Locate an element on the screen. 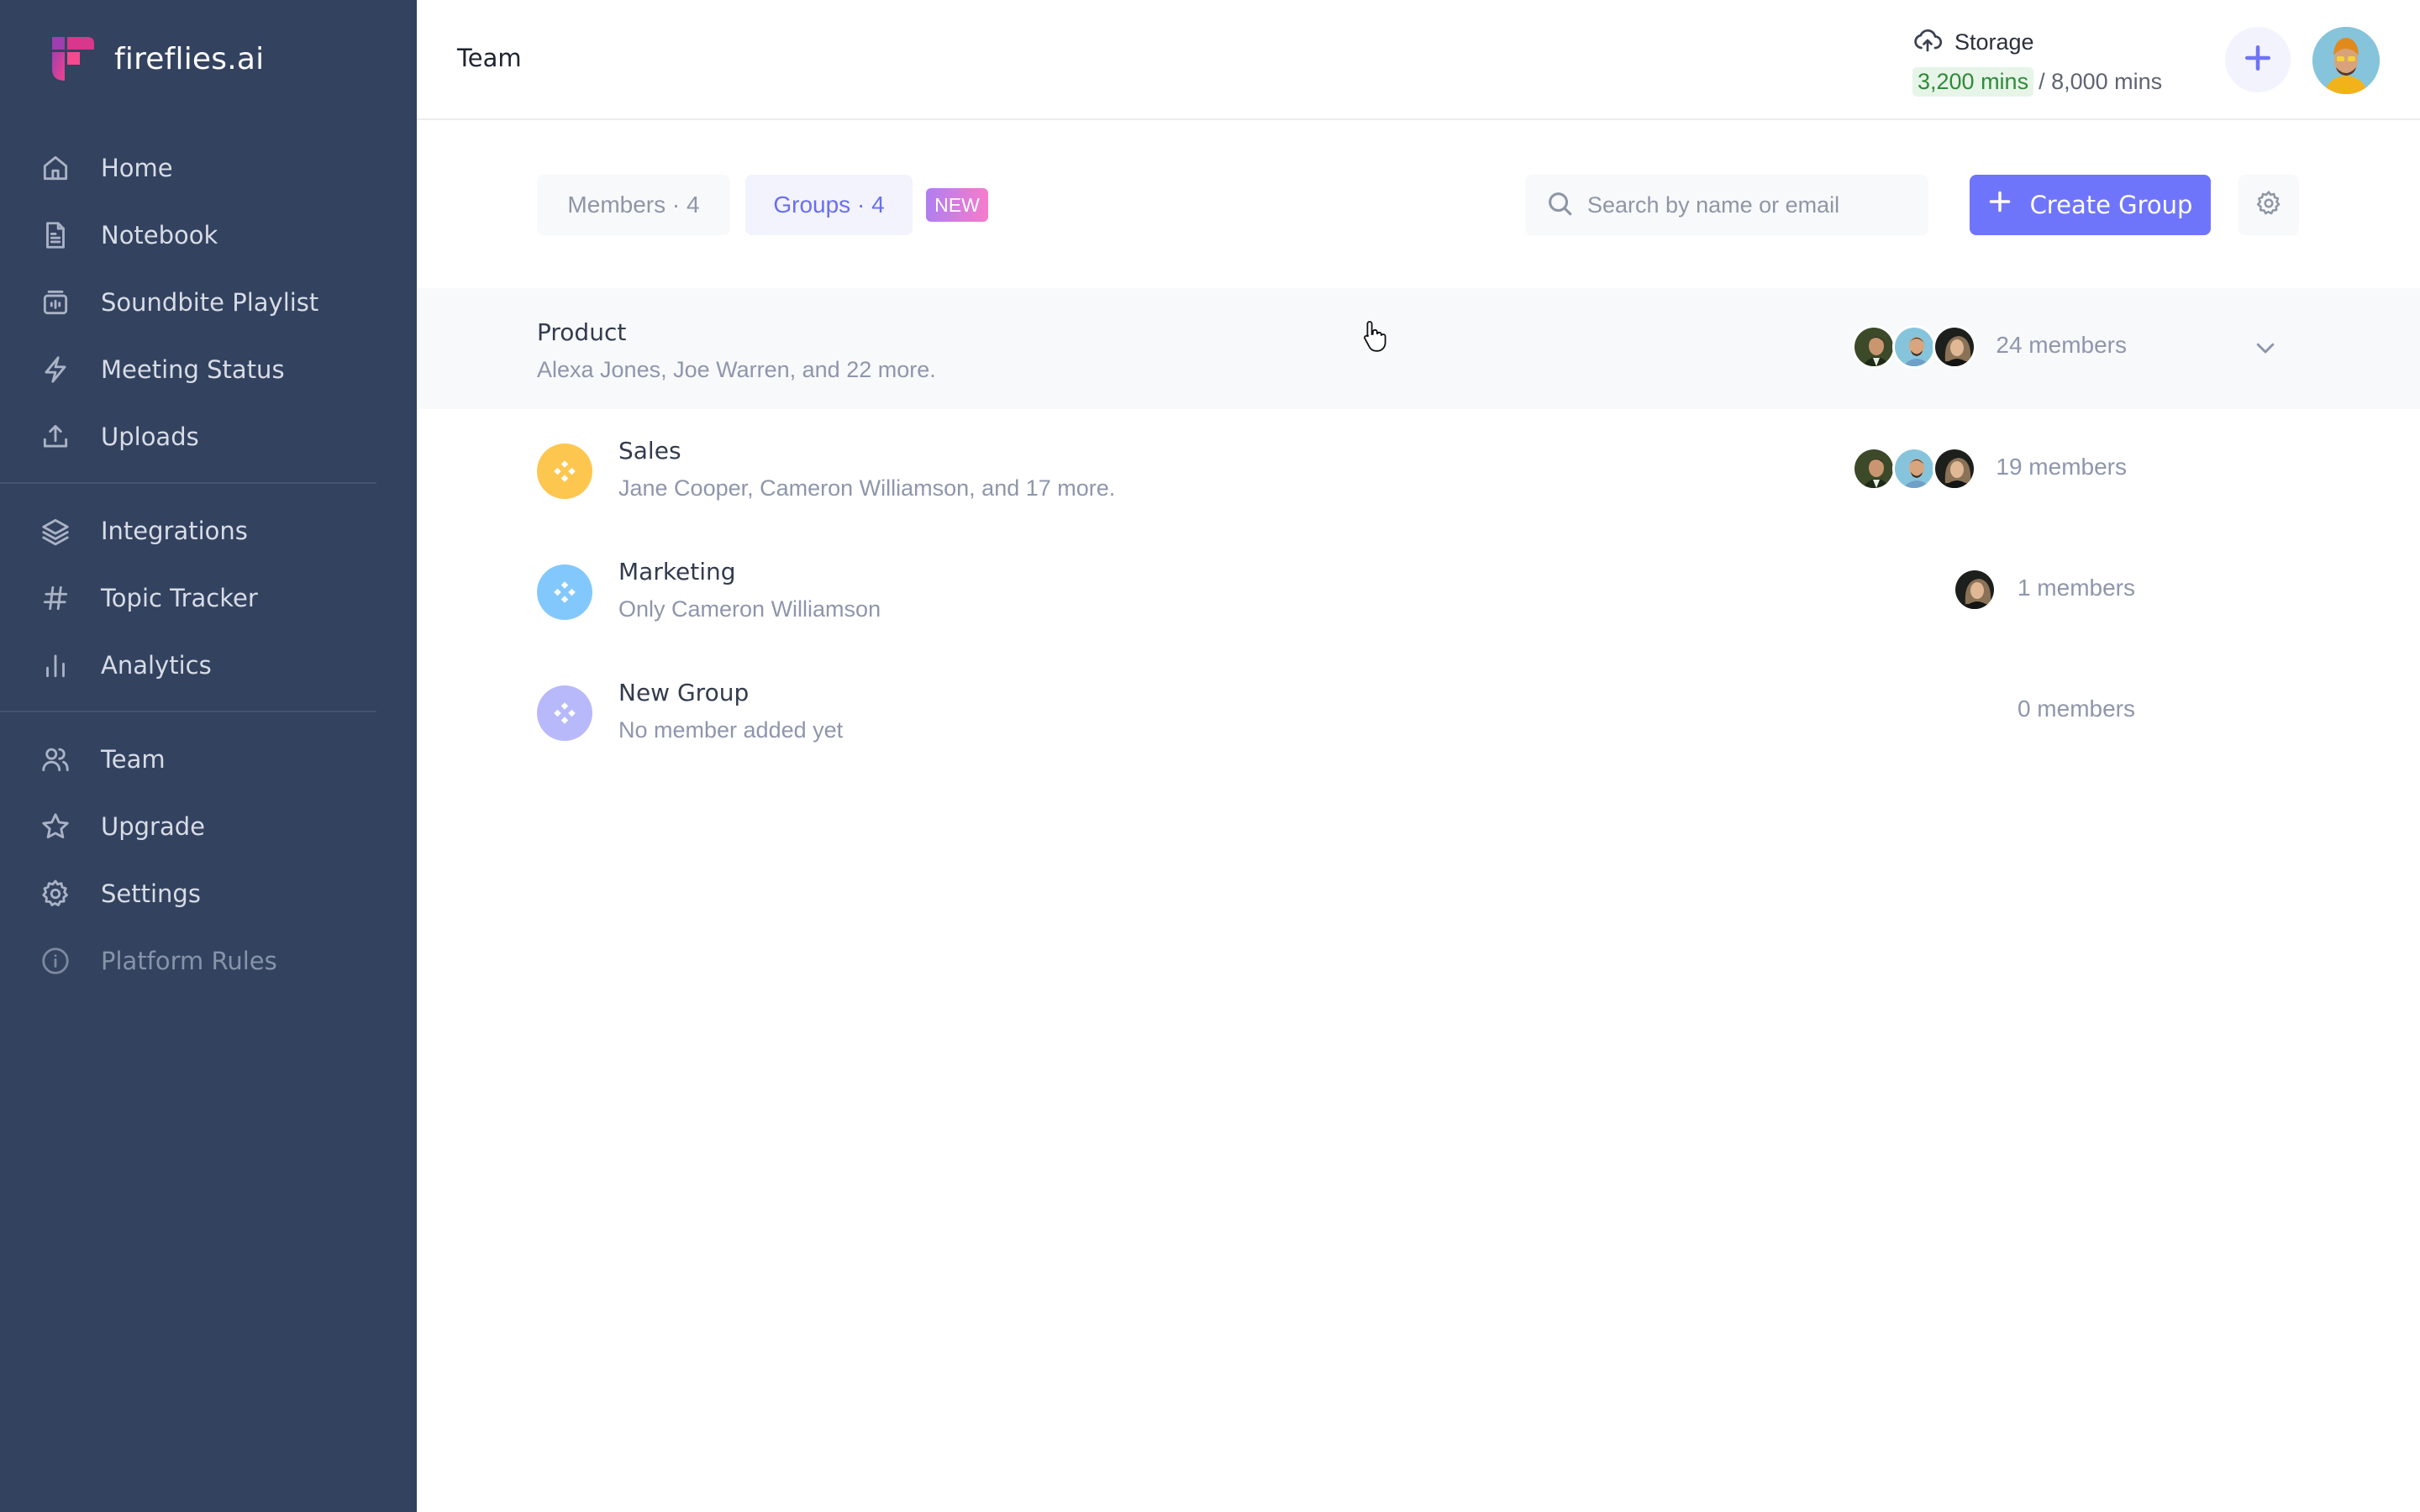 The height and width of the screenshot is (1512, 2420). search-box is located at coordinates (1727, 205).